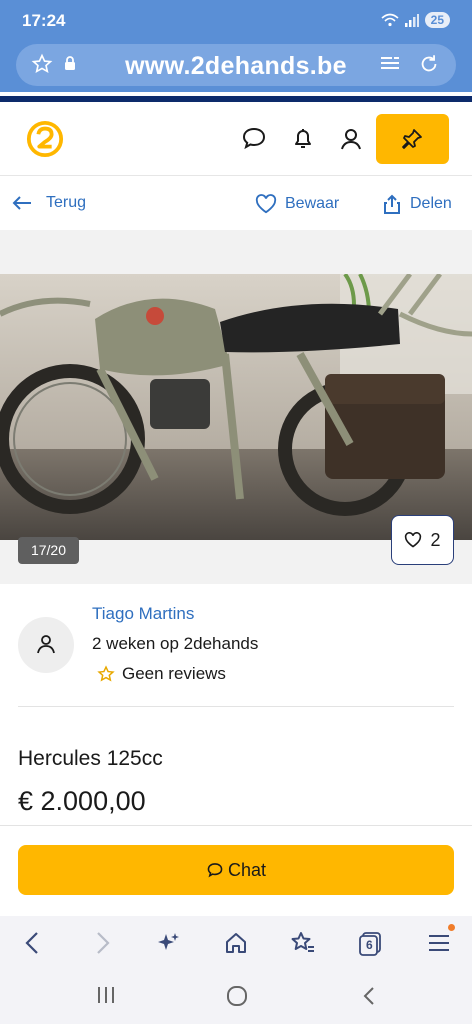 Image resolution: width=472 pixels, height=1024 pixels. I want to click on recent-apps-icon, so click(106, 995).